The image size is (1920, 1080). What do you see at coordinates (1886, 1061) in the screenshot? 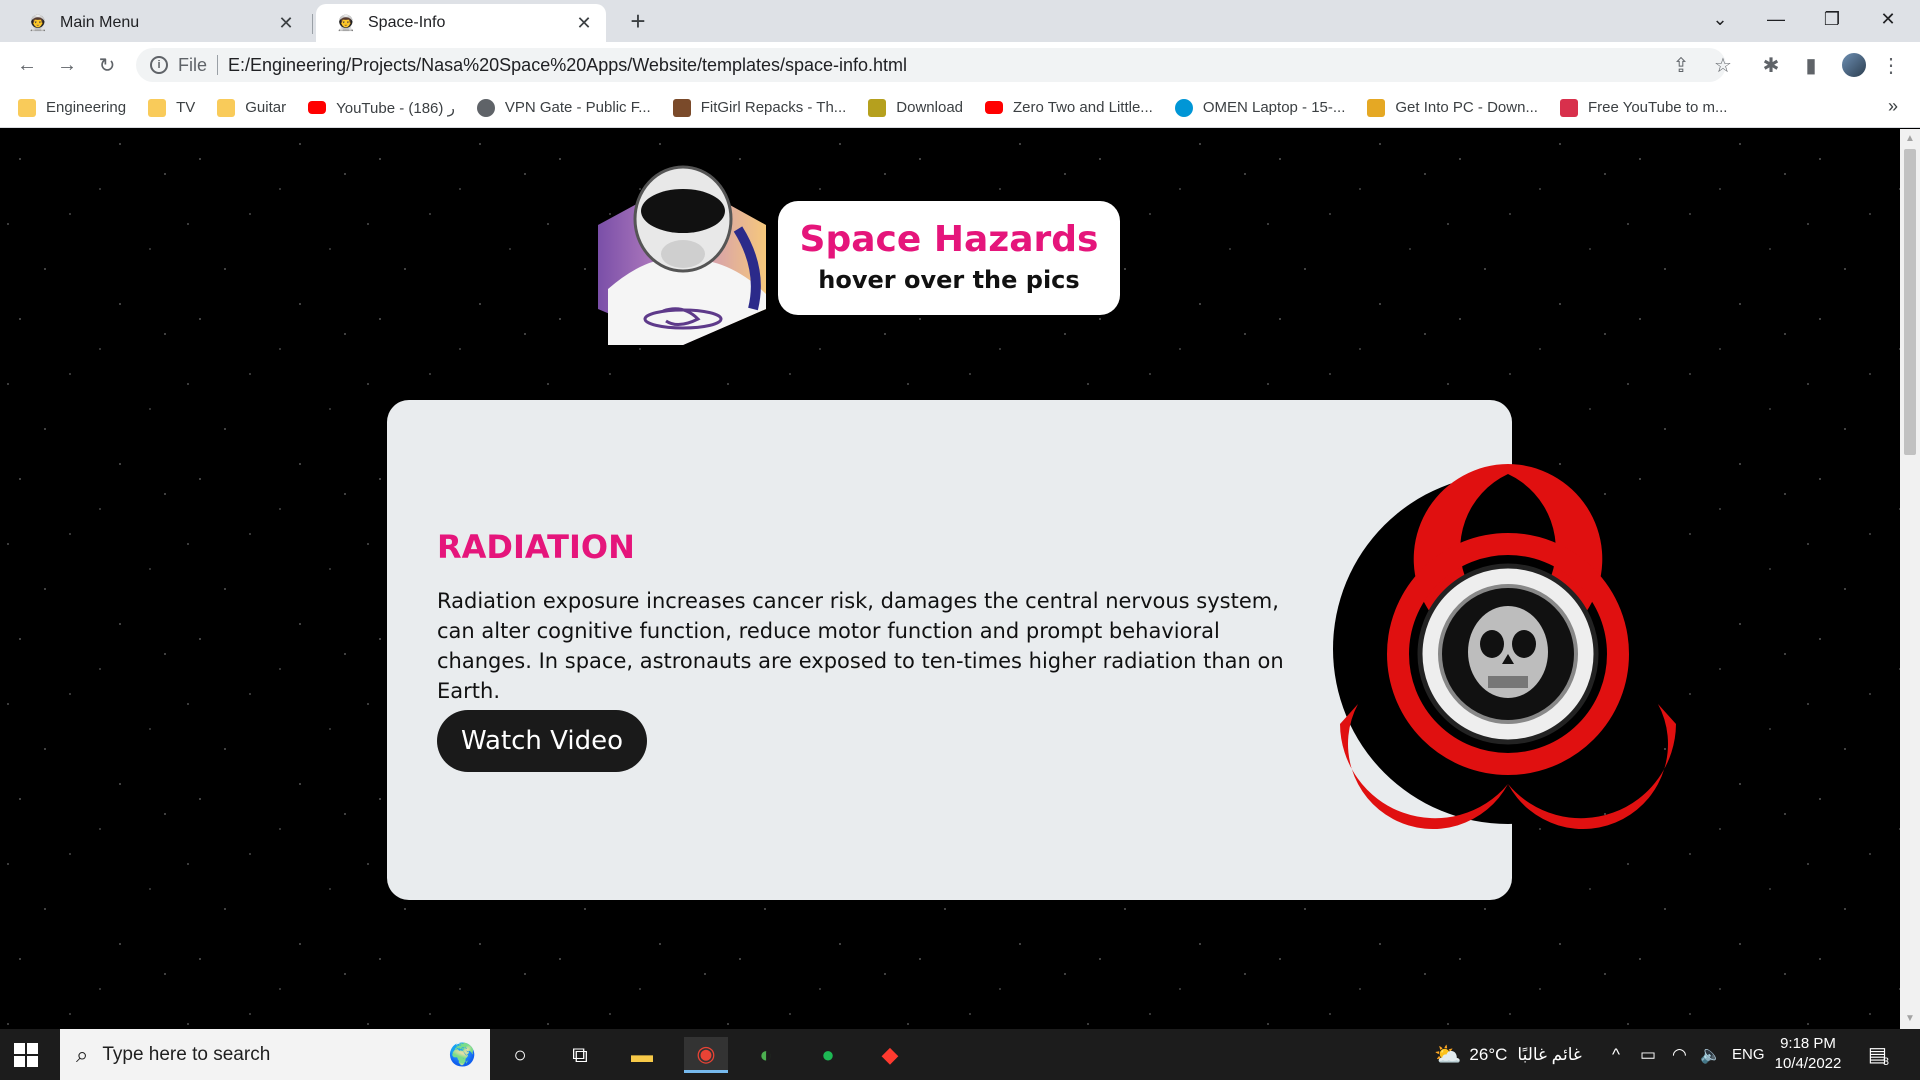
I see `notification-count: 3` at bounding box center [1886, 1061].